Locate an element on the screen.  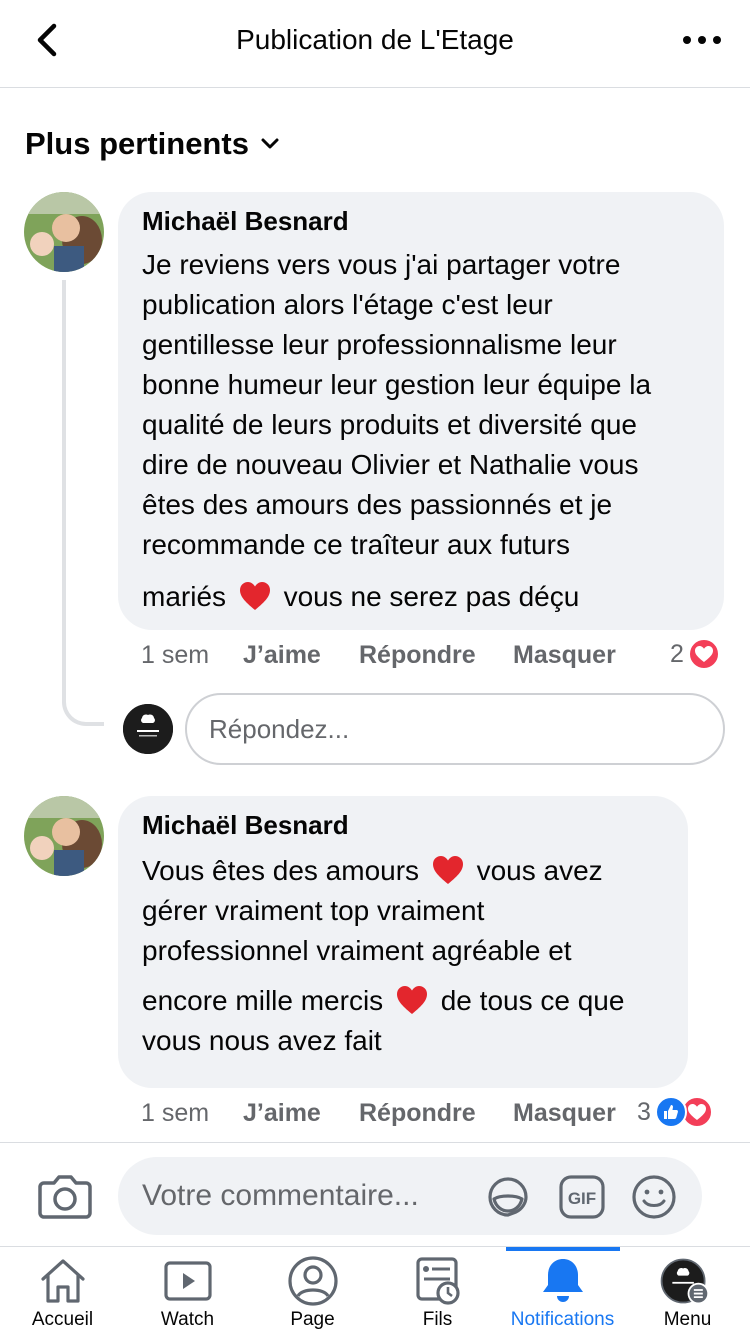
nav-item-watch: Watch is located at coordinates (187, 1290).